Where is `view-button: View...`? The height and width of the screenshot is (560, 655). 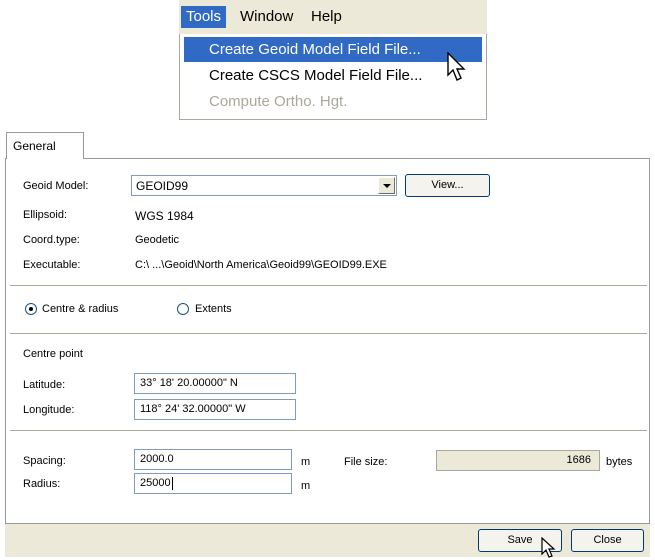
view-button: View... is located at coordinates (447, 185).